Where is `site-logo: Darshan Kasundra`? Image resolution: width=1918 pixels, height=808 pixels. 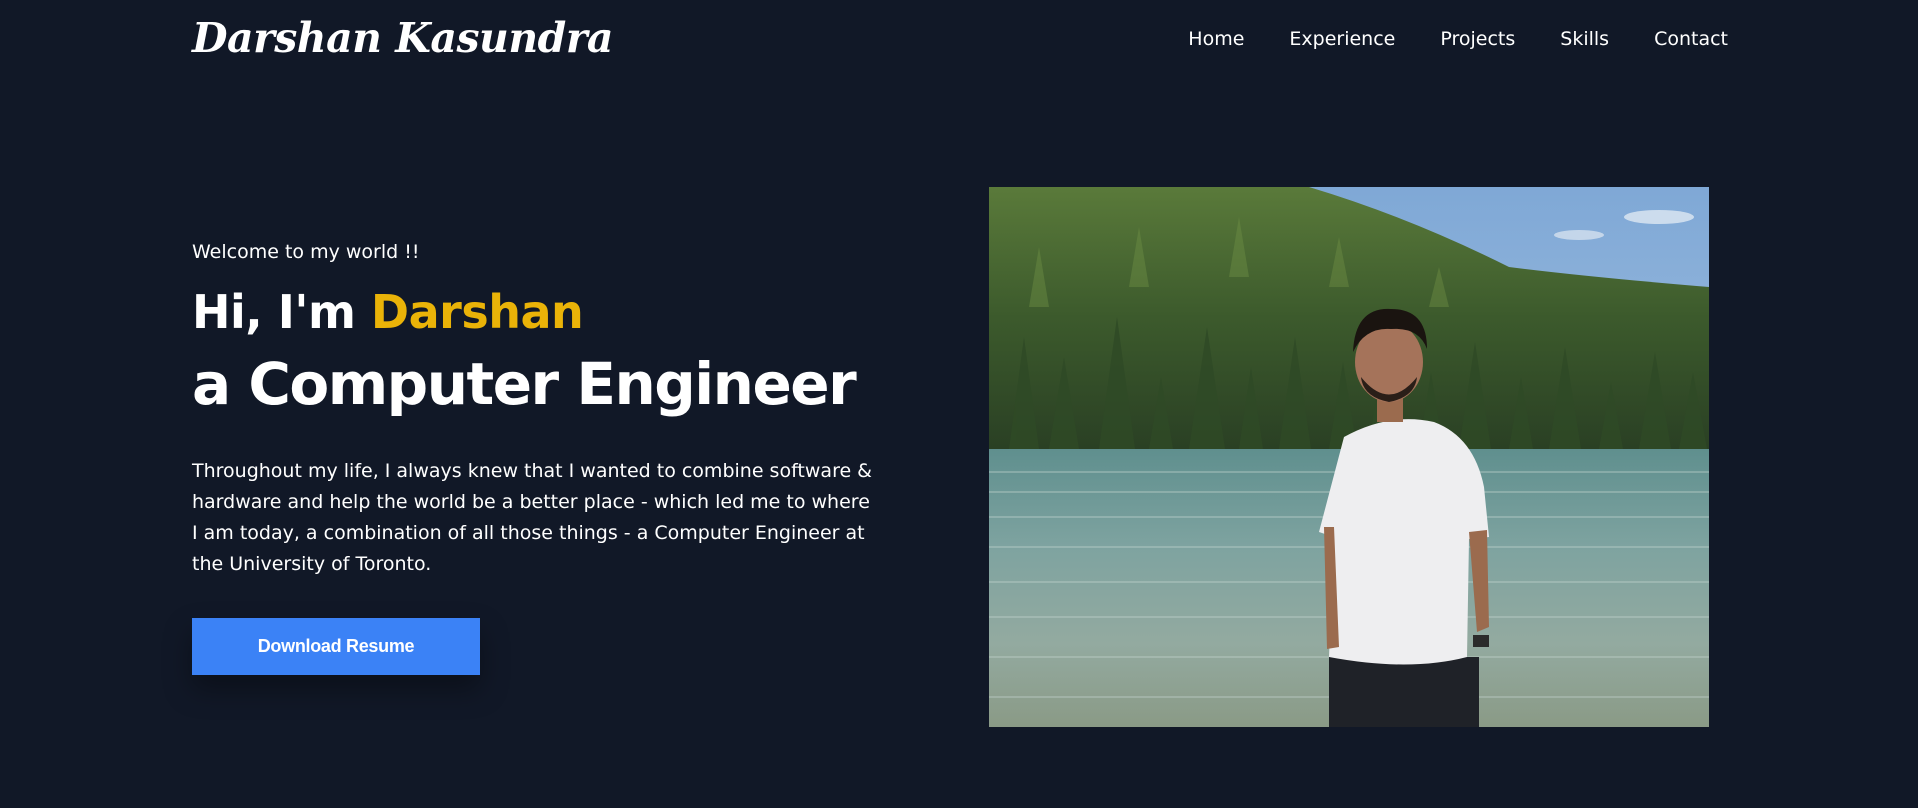
site-logo: Darshan Kasundra is located at coordinates (403, 38).